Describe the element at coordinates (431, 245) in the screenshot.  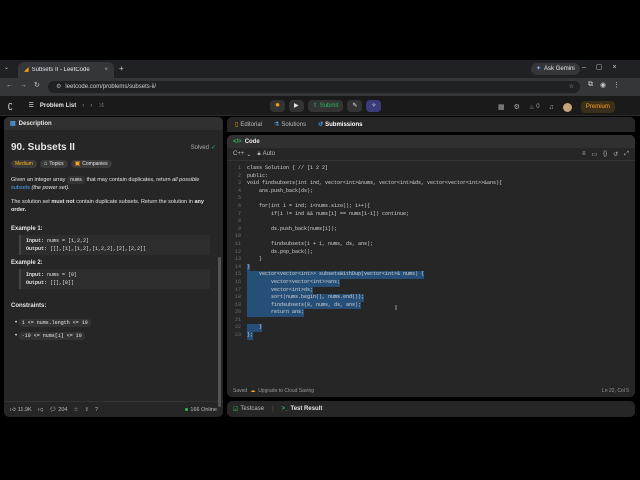
I see `code-line: 11 findsubsets(i + 1, nums, ds, ans);` at that location.